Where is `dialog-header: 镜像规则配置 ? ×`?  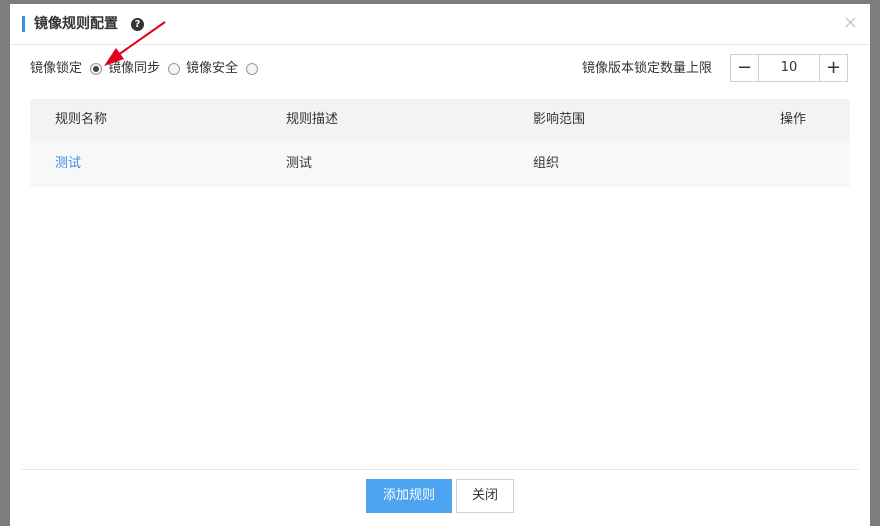
dialog-header: 镜像规则配置 ? × is located at coordinates (440, 24).